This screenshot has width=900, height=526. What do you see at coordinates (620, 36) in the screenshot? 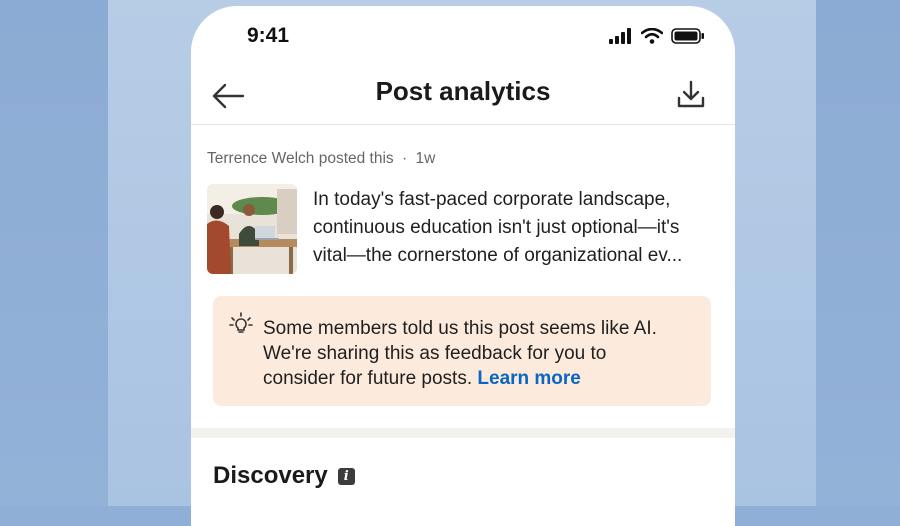
I see `cellular-signal-icon` at bounding box center [620, 36].